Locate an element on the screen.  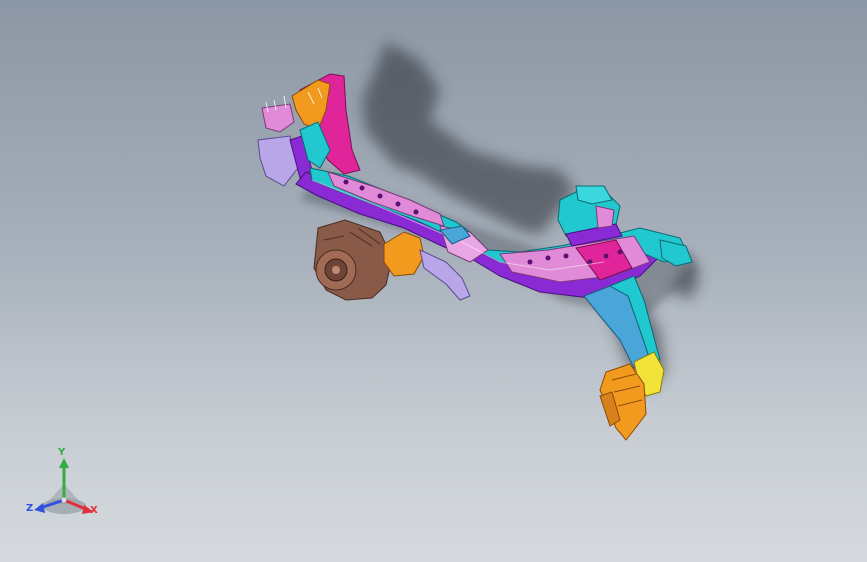
rear-tower-top is located at coordinates (594, 195).